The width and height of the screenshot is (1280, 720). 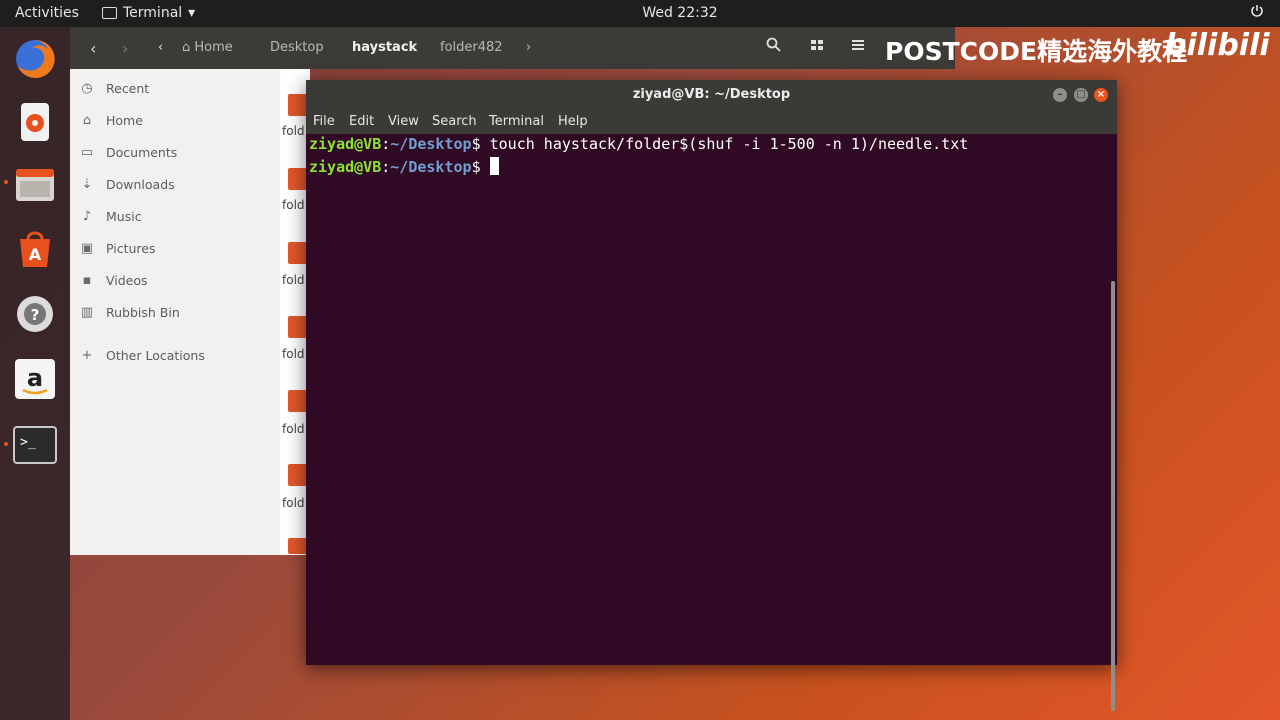 I want to click on download-icon: ⇣, so click(x=87, y=184).